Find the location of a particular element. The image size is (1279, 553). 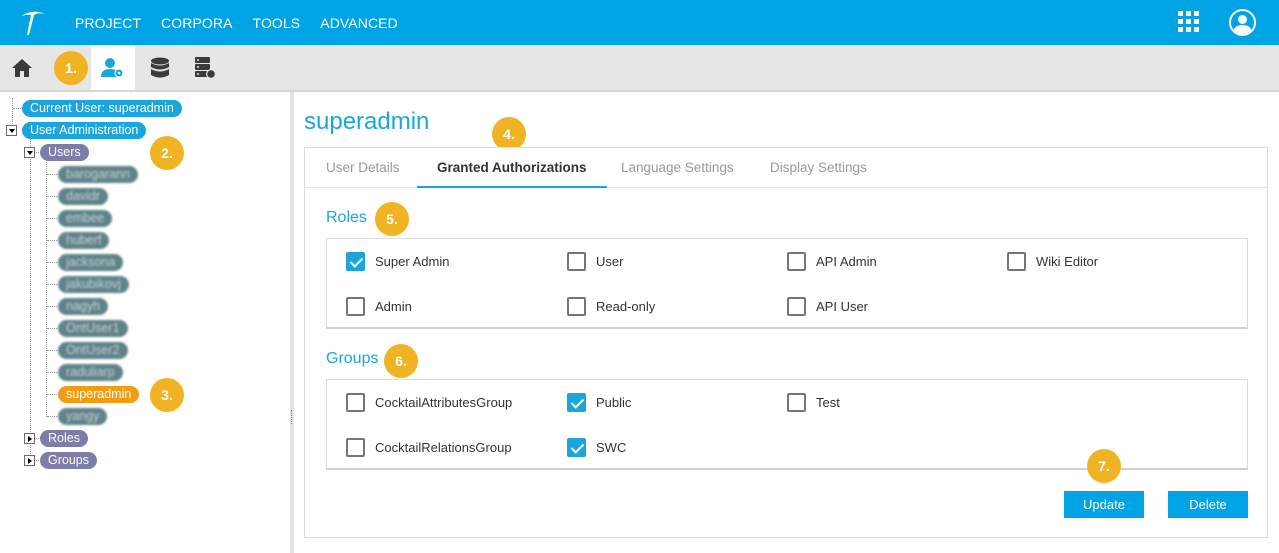

tab-user-details: User Details is located at coordinates (363, 168).